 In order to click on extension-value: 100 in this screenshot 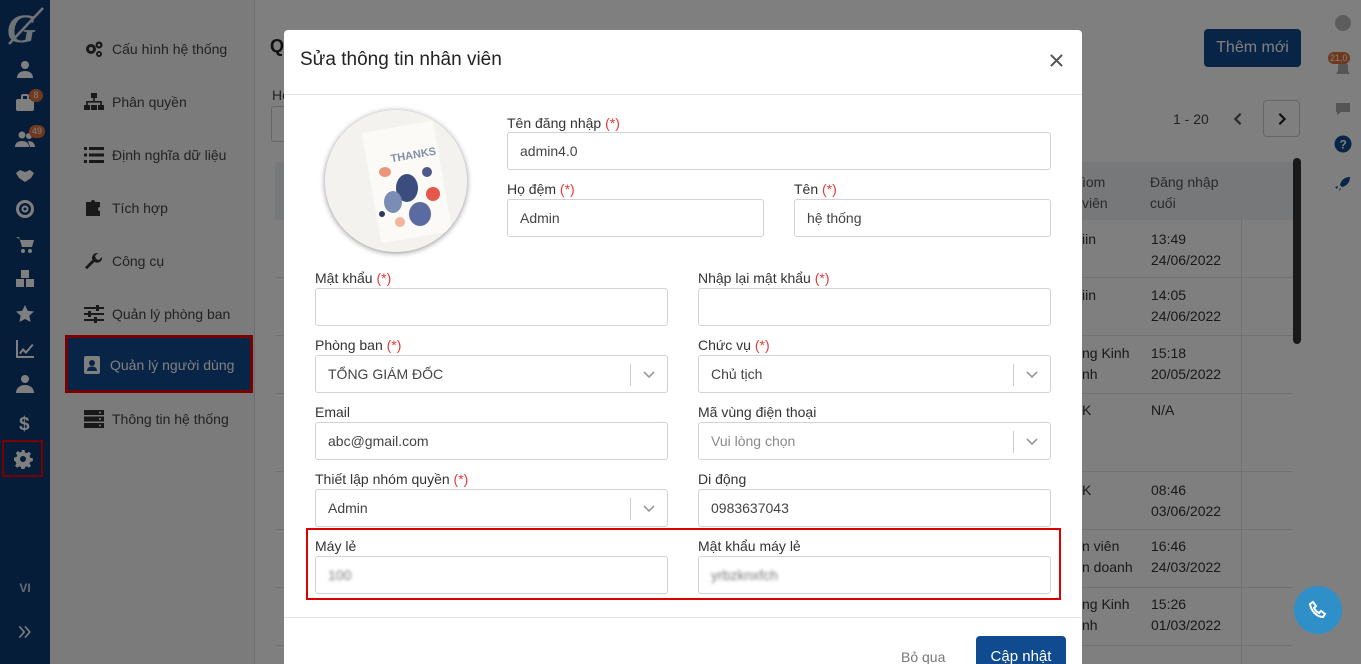, I will do `click(340, 575)`.